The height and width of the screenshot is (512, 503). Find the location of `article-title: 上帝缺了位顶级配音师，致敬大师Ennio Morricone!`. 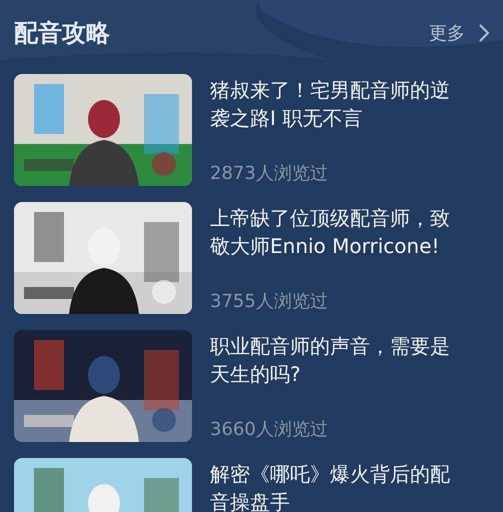

article-title: 上帝缺了位顶级配音师，致敬大师Ennio Morricone! is located at coordinates (349, 232).